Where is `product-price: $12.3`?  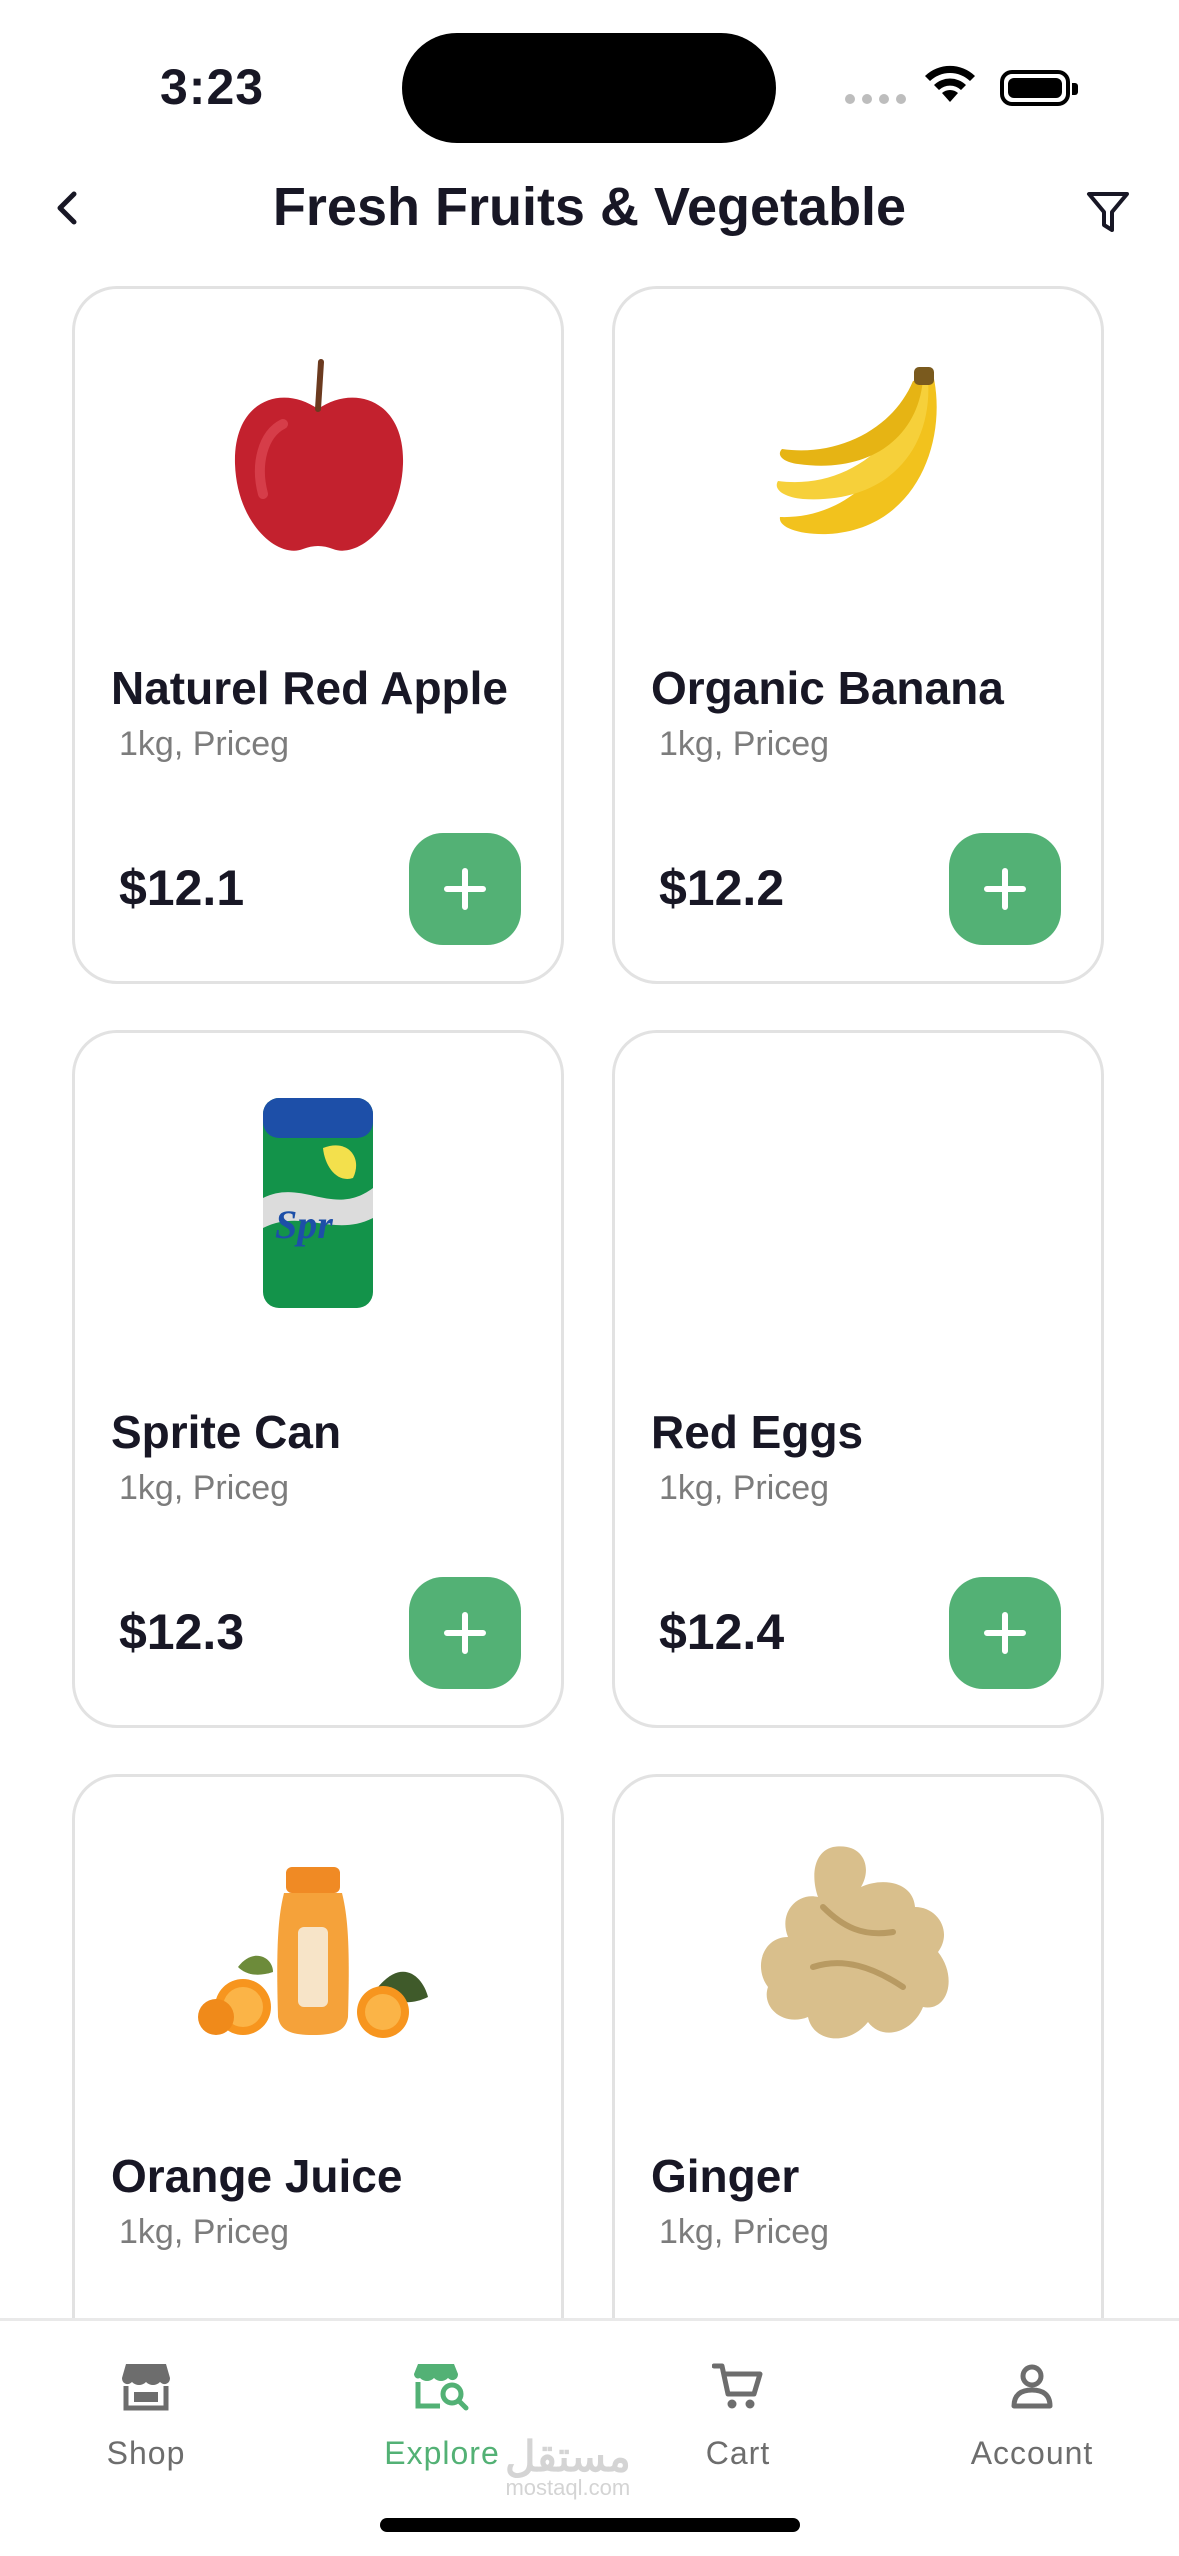
product-price: $12.3 is located at coordinates (182, 1632).